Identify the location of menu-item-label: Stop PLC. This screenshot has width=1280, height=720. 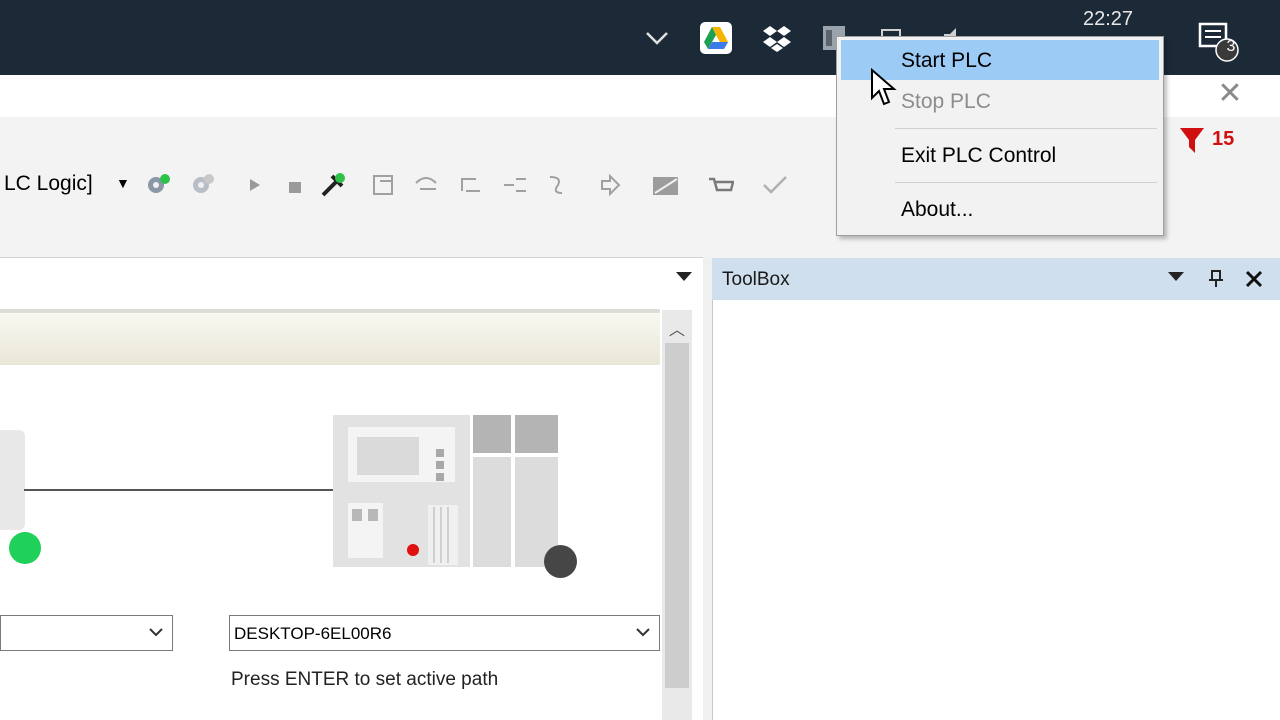
(946, 101).